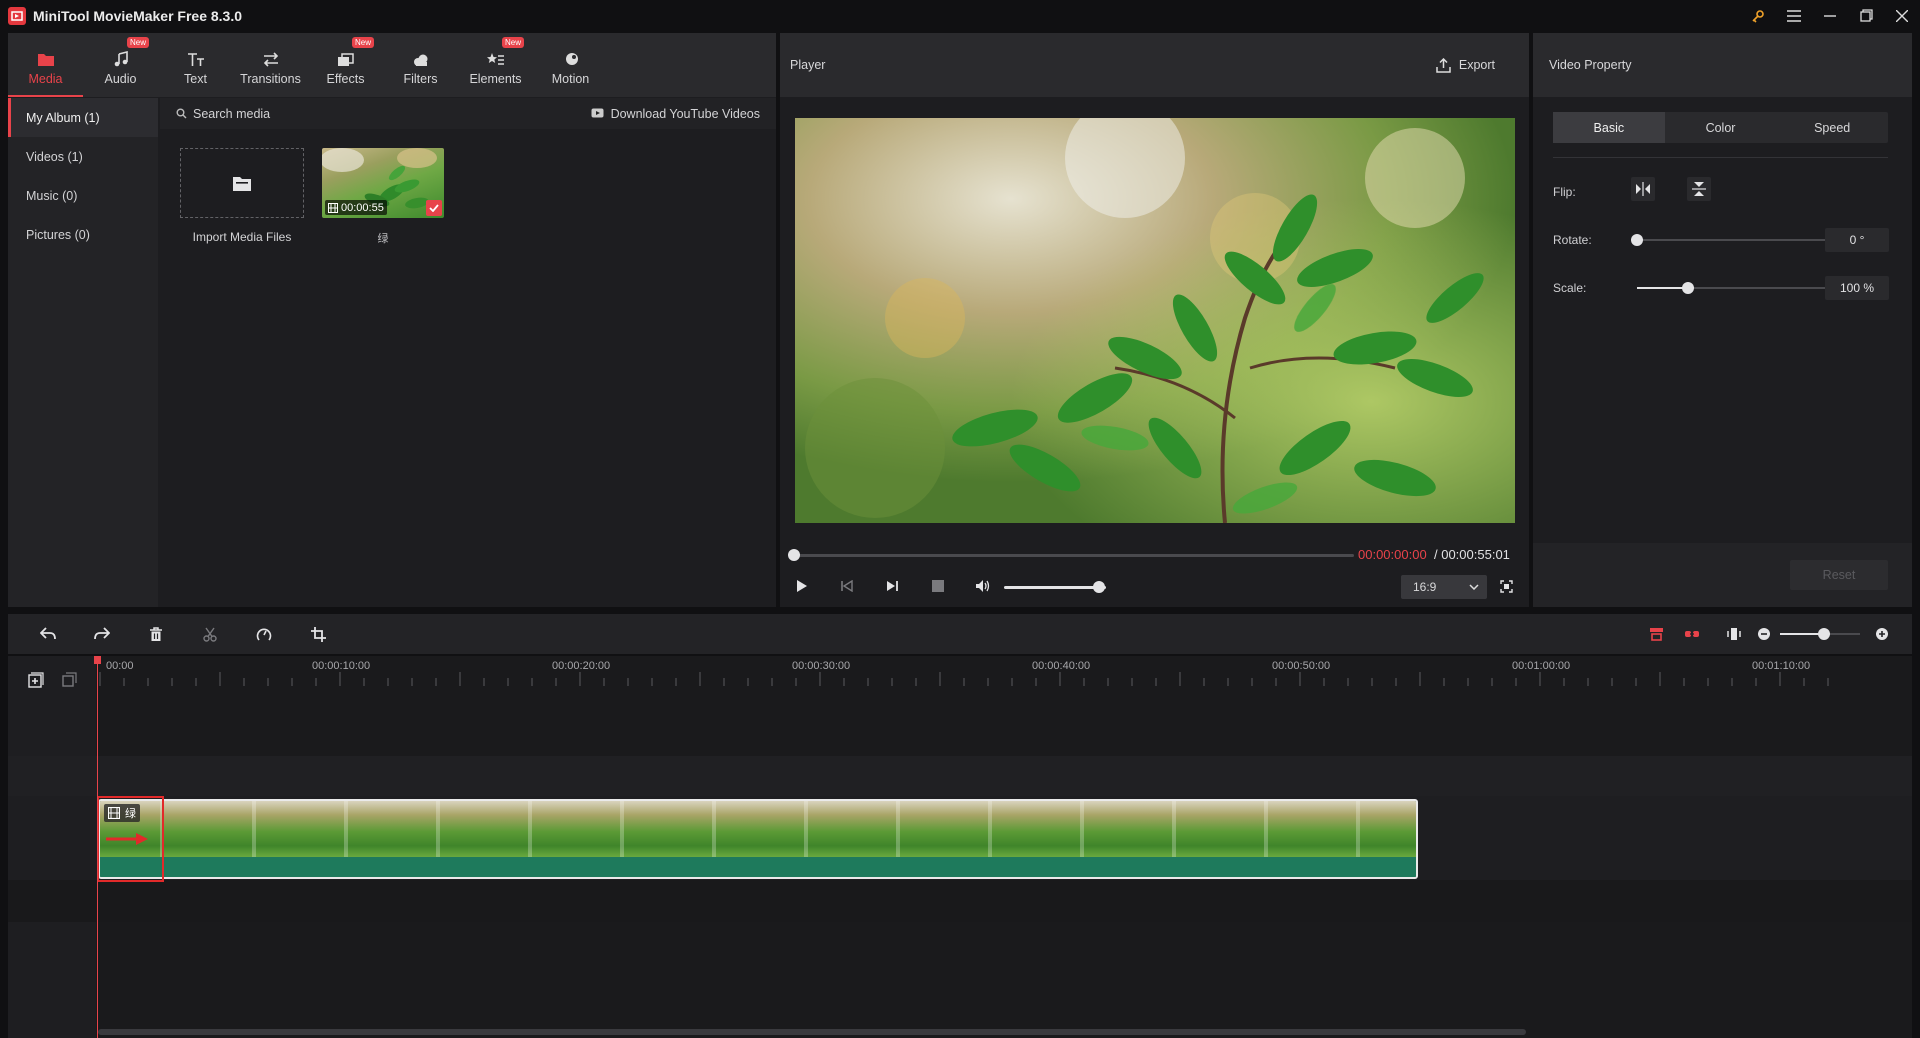 The height and width of the screenshot is (1038, 1920). What do you see at coordinates (1794, 15) in the screenshot?
I see `menu-icon` at bounding box center [1794, 15].